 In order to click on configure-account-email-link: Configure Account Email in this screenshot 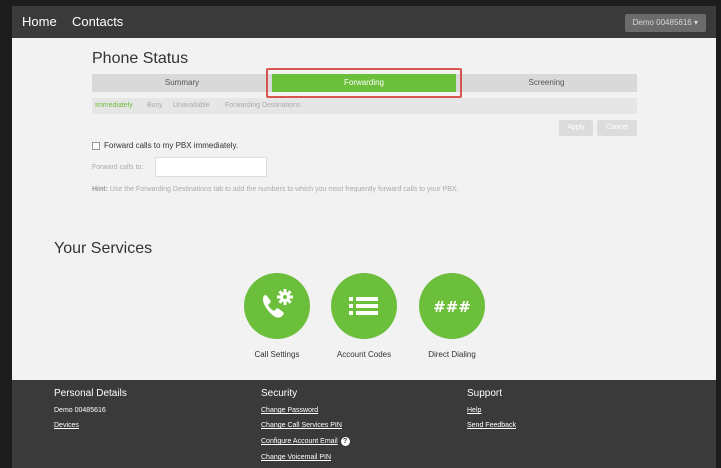, I will do `click(299, 441)`.